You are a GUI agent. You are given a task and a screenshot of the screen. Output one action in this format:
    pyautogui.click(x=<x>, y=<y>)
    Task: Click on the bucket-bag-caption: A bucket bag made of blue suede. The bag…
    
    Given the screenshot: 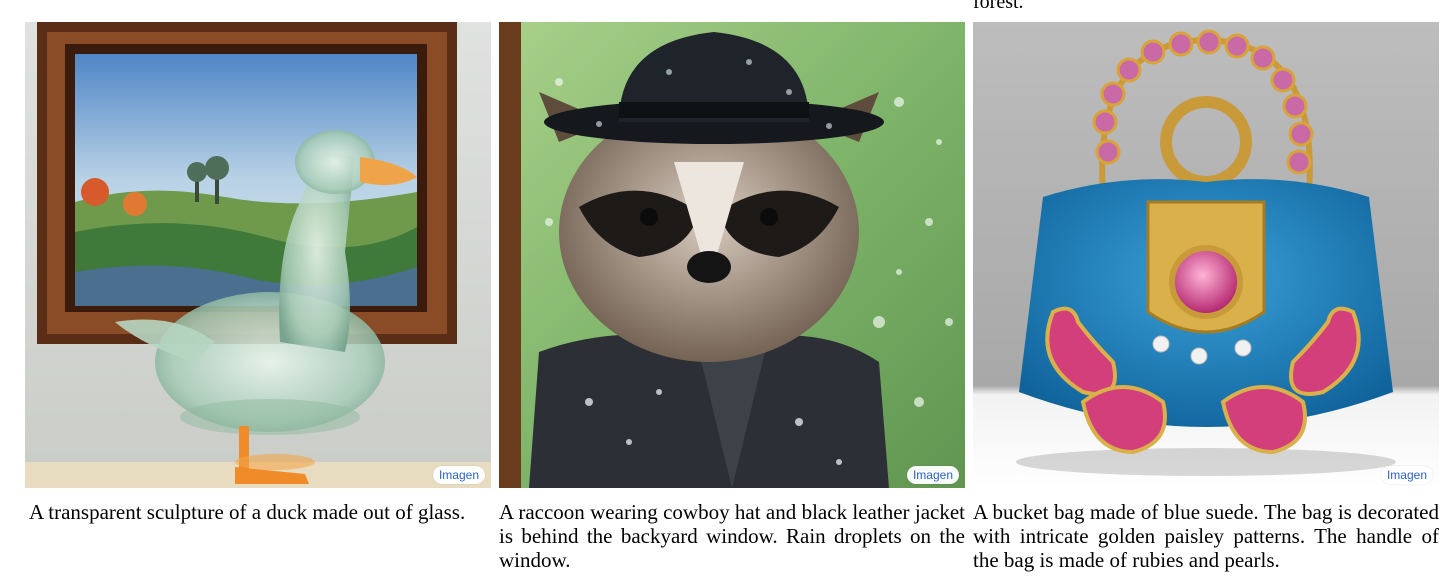 What is the action you would take?
    pyautogui.click(x=1206, y=536)
    